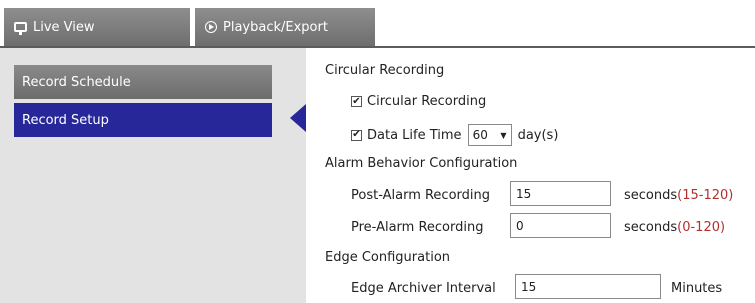  I want to click on data-life-time-select: 60 ▼, so click(489, 135).